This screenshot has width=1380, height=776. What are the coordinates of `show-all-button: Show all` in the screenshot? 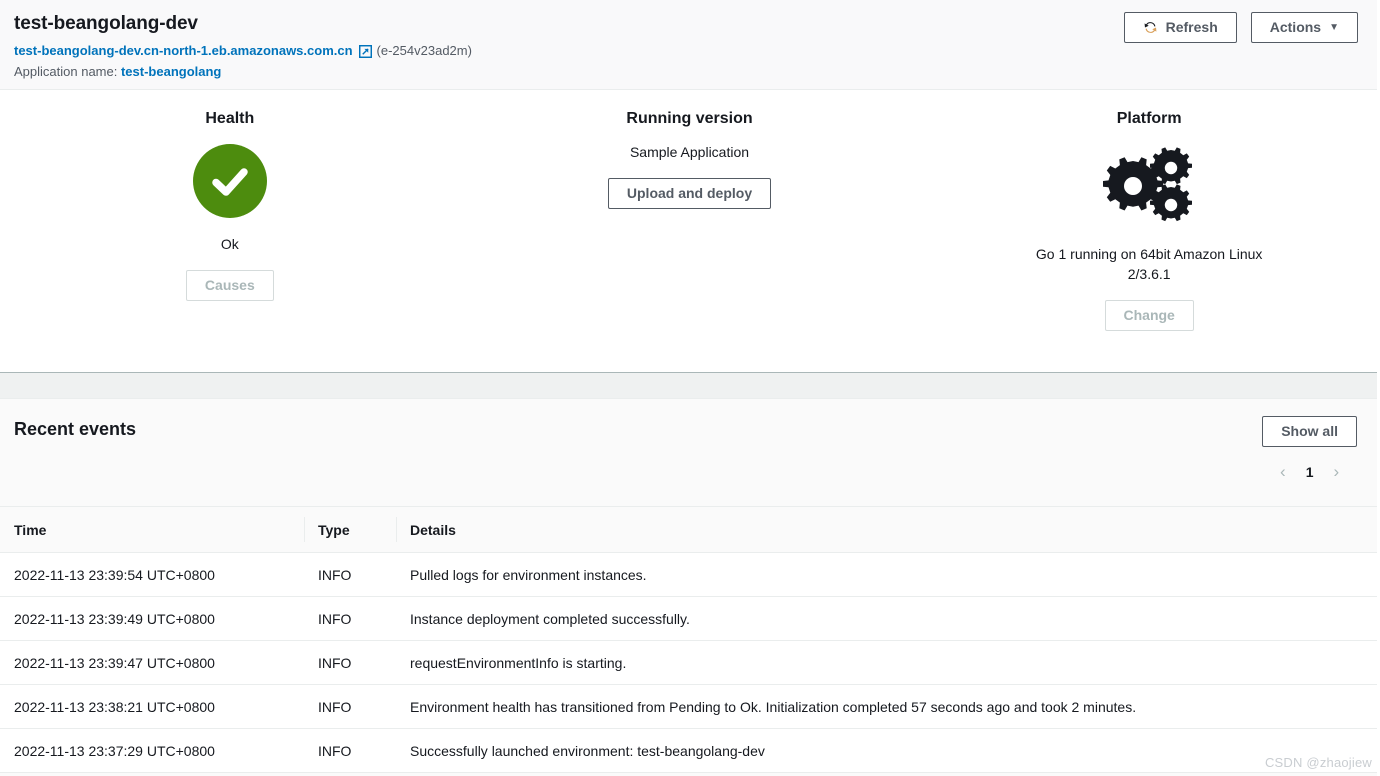 It's located at (1309, 431).